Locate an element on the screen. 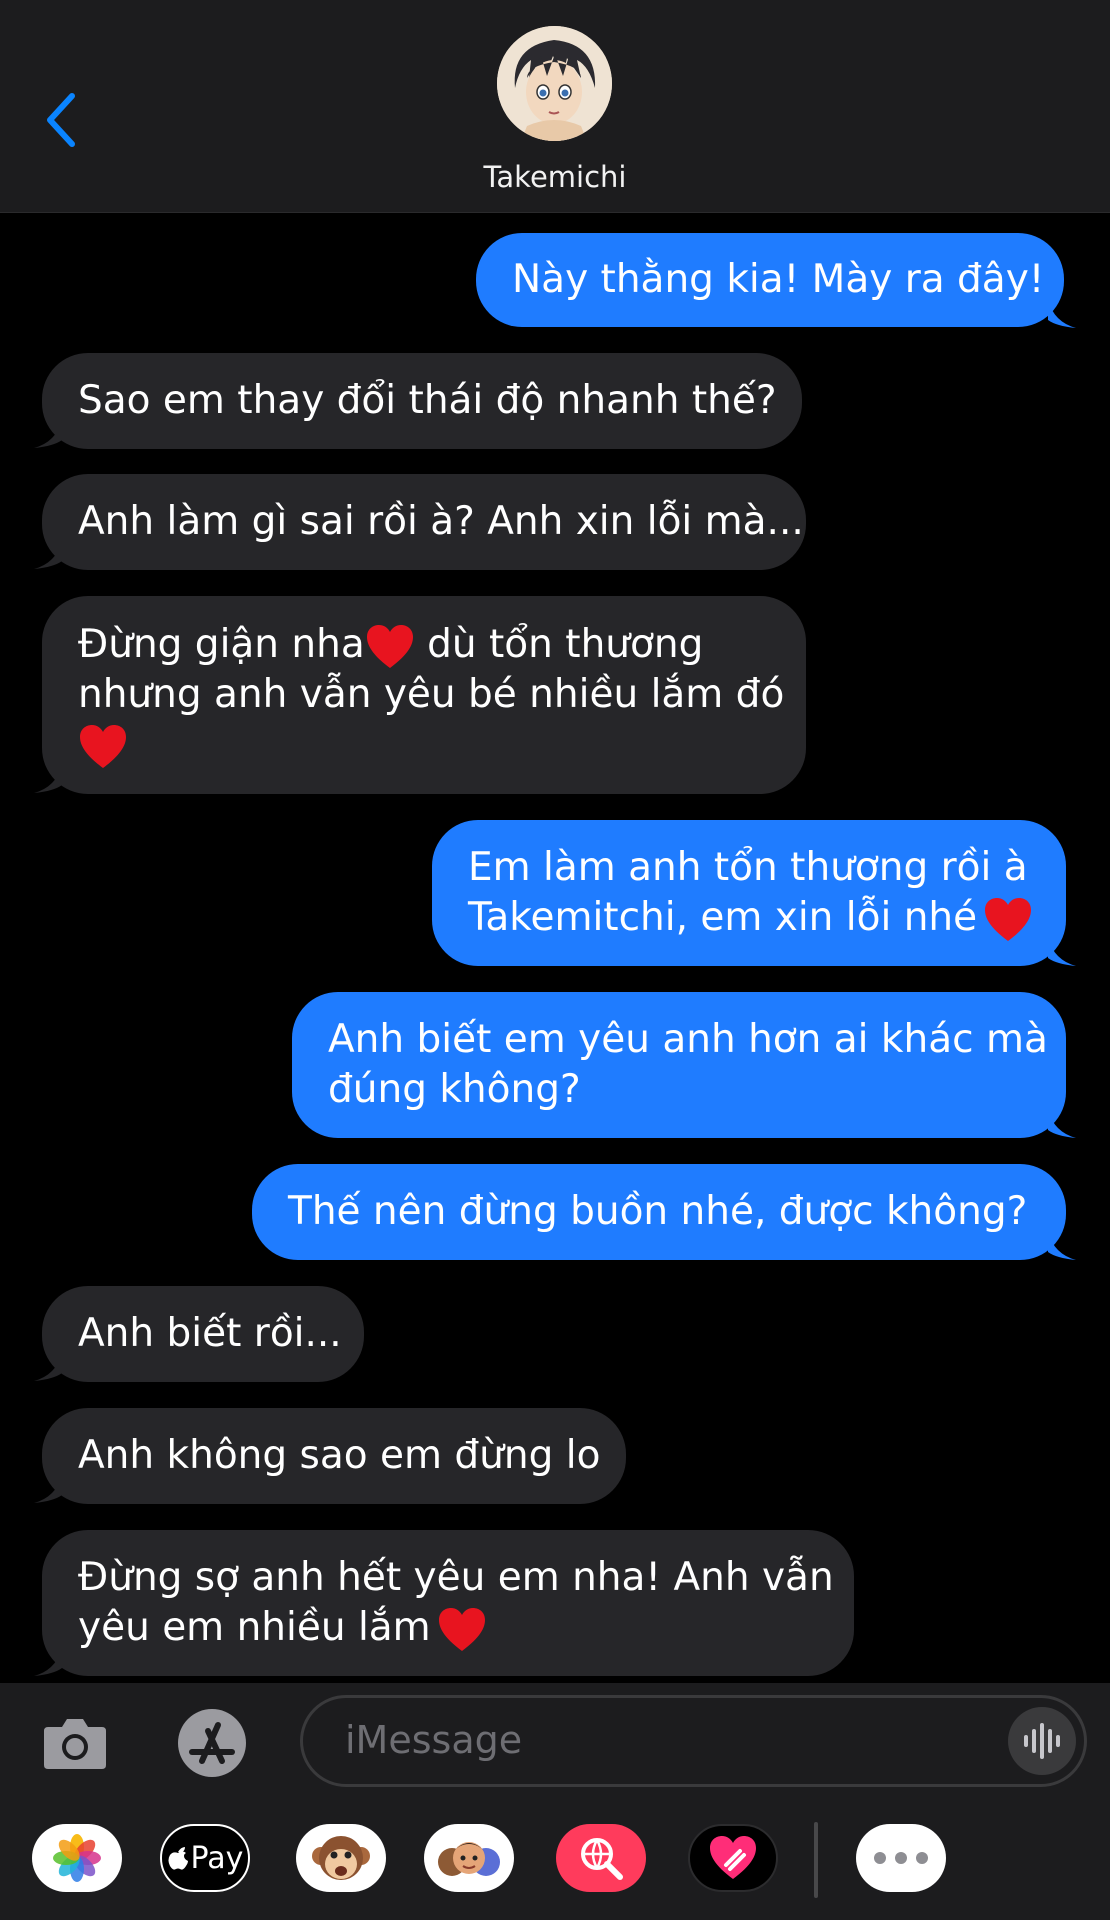  voice-memo-button is located at coordinates (1042, 1741).